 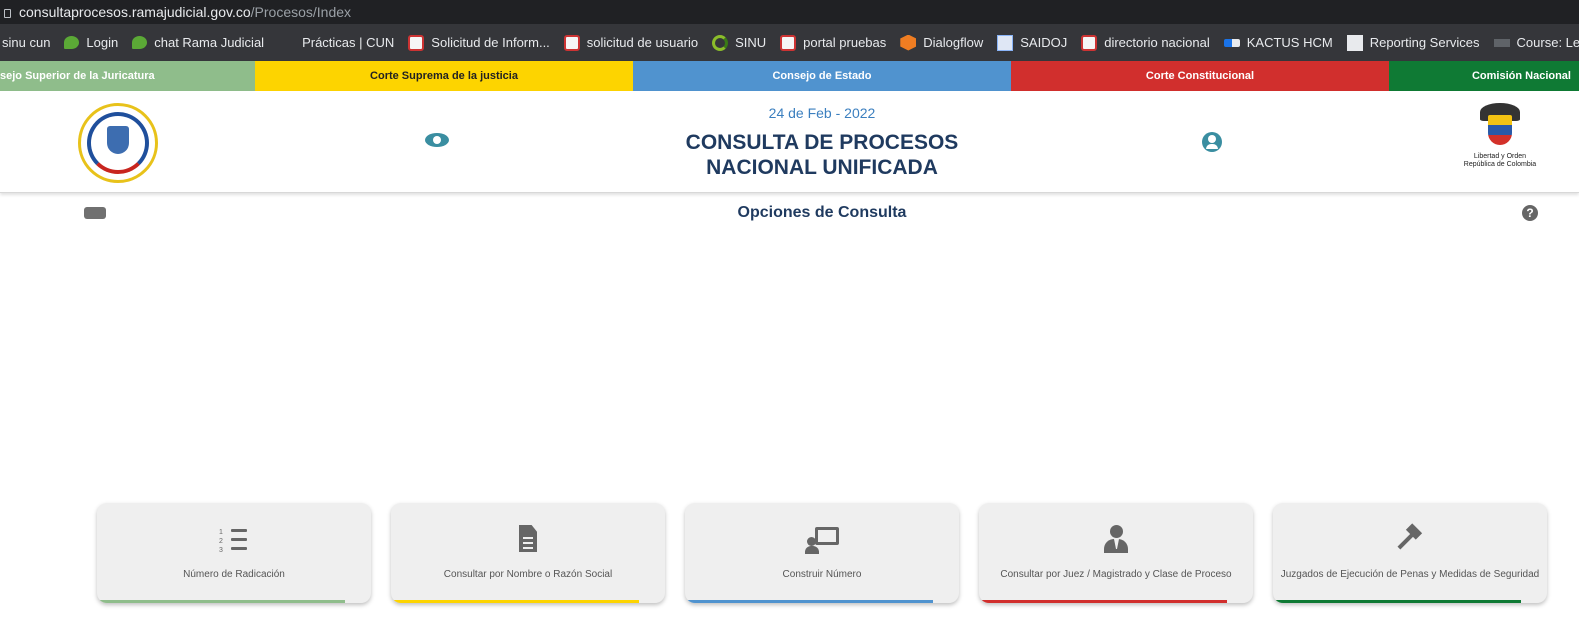 I want to click on bookmark-label: SINU, so click(x=751, y=42).